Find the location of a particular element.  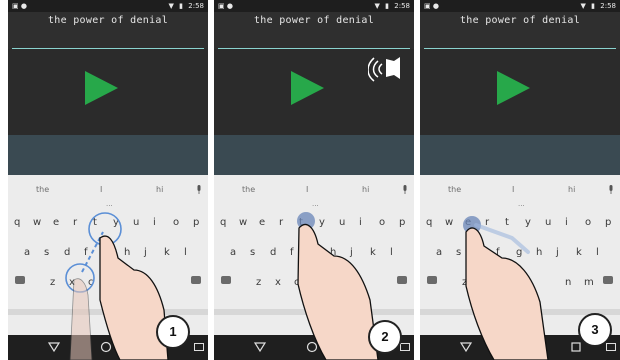

key: m is located at coordinates (589, 282).